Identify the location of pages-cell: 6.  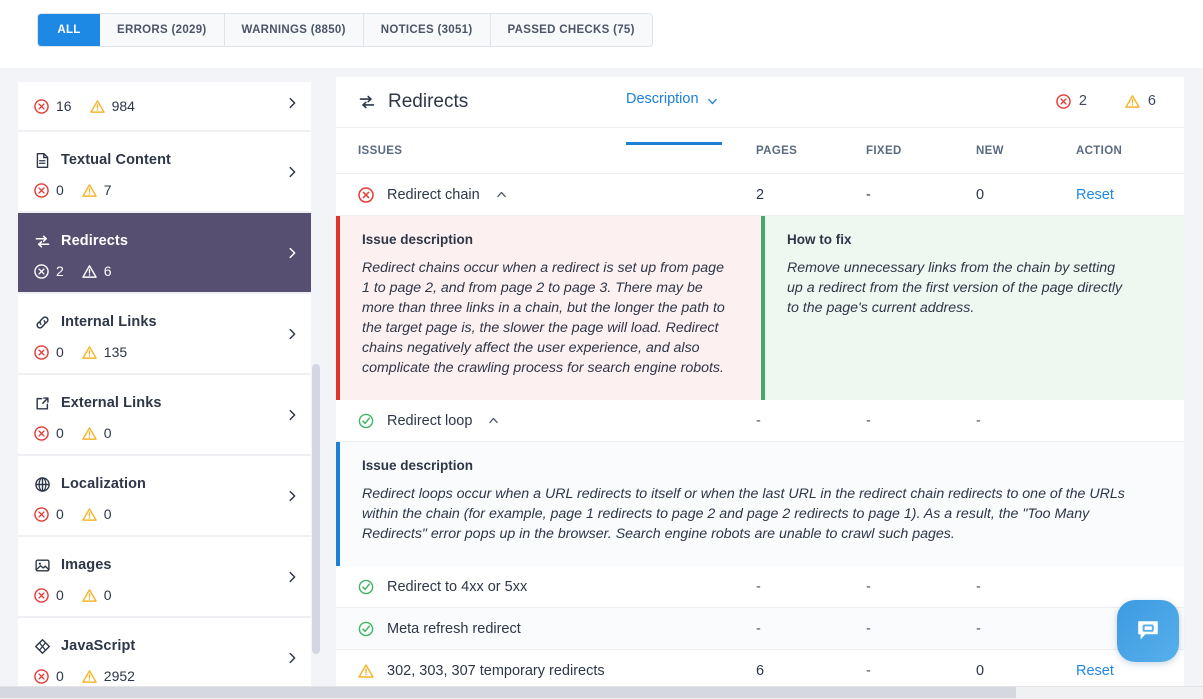
(760, 670).